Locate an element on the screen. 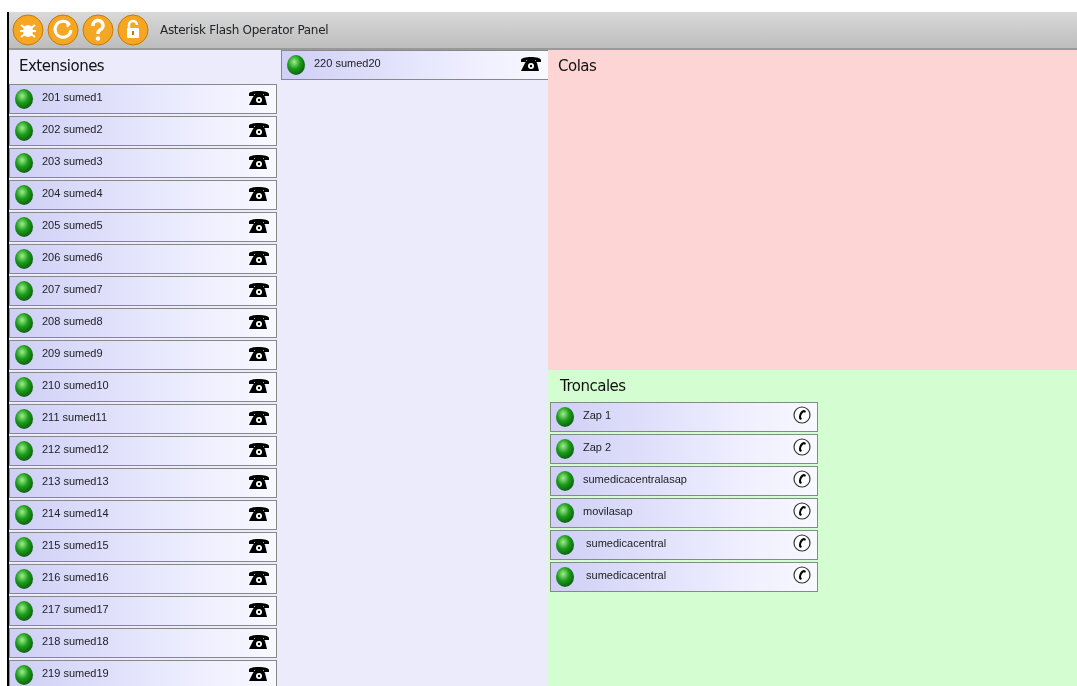  extension-slot: 206 sumed6 is located at coordinates (143, 259).